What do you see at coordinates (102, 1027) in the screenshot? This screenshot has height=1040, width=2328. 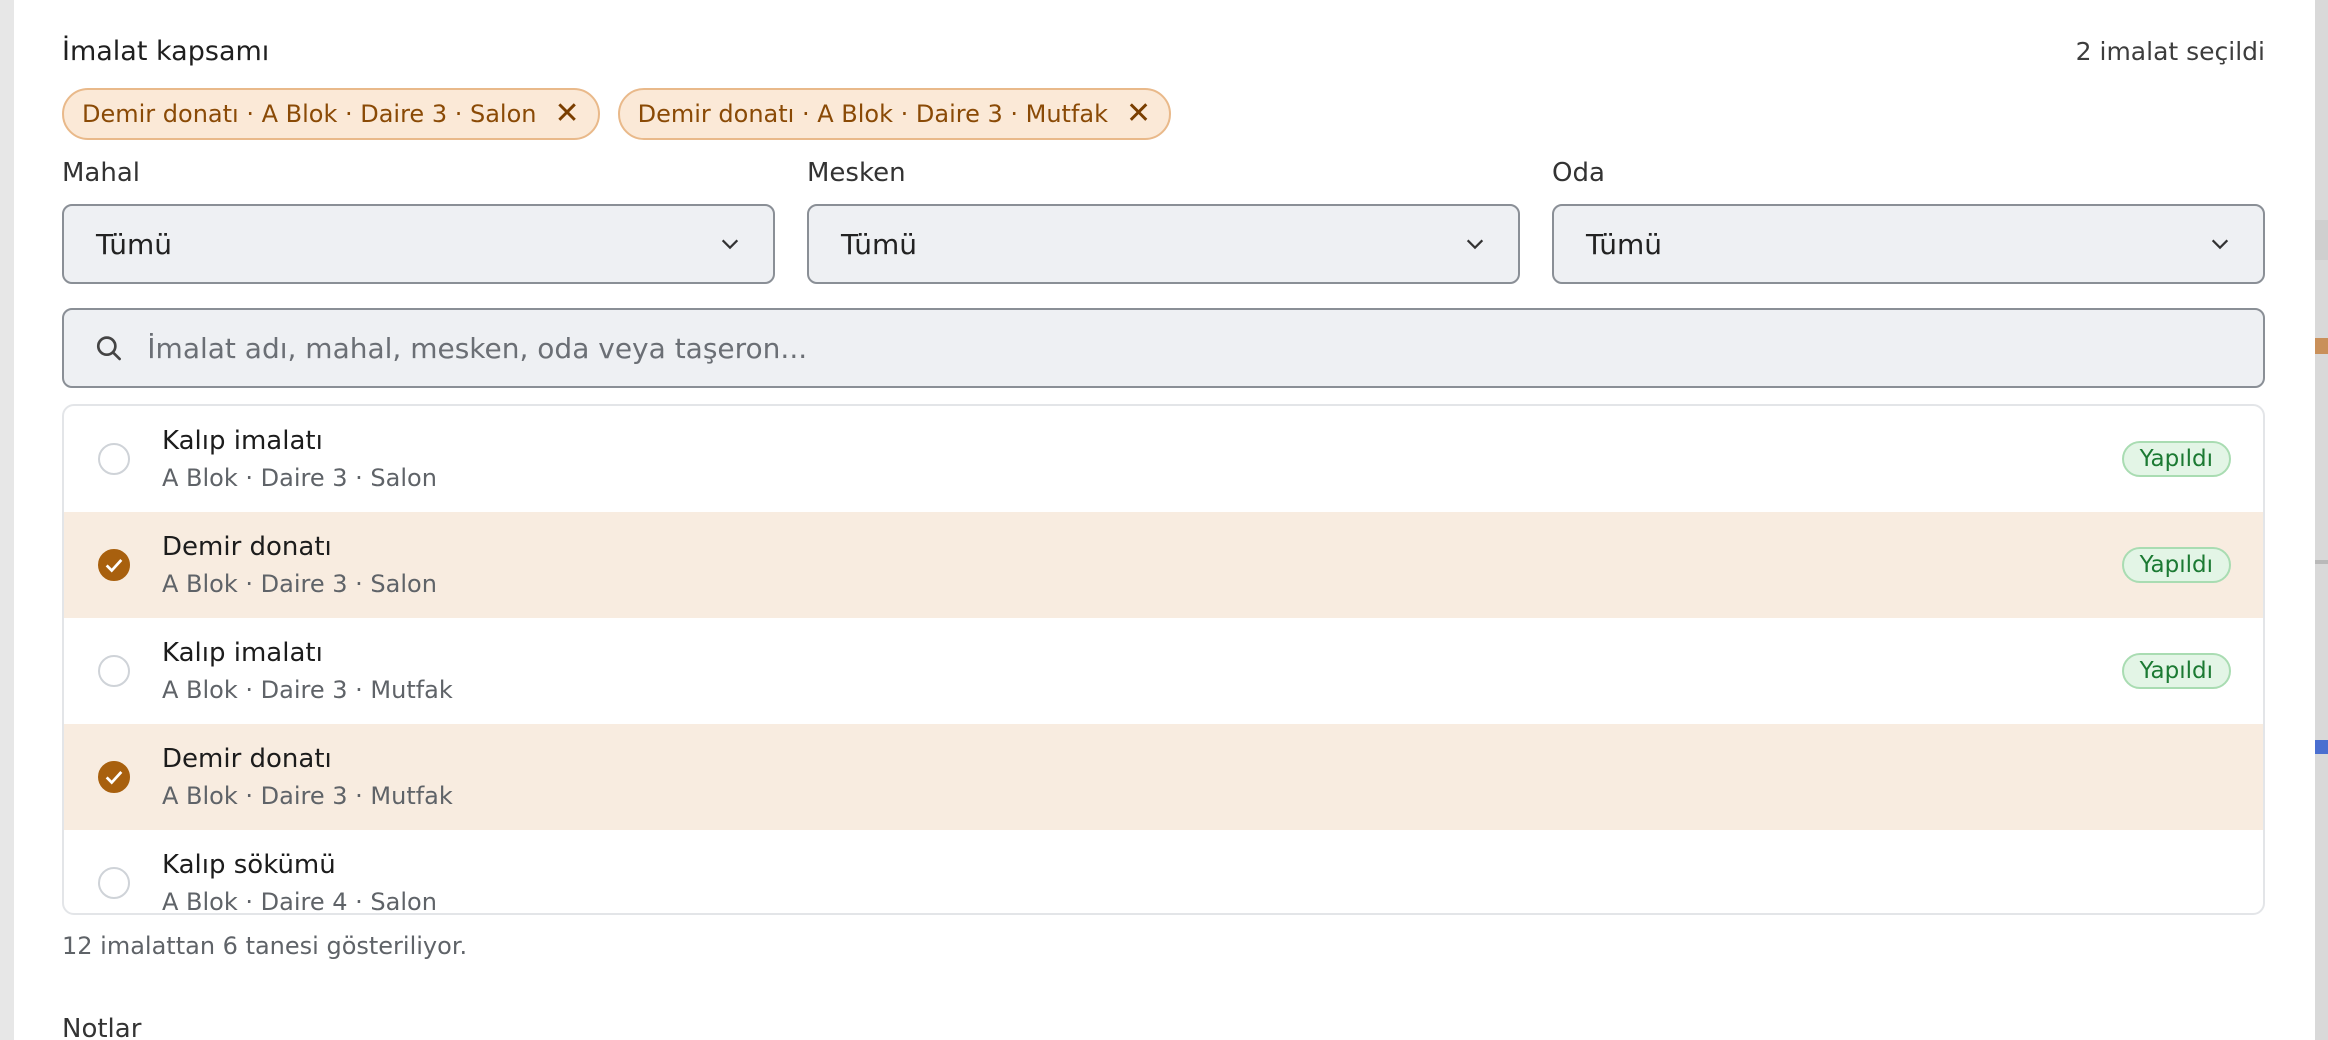 I see `notes-label: Notlar` at bounding box center [102, 1027].